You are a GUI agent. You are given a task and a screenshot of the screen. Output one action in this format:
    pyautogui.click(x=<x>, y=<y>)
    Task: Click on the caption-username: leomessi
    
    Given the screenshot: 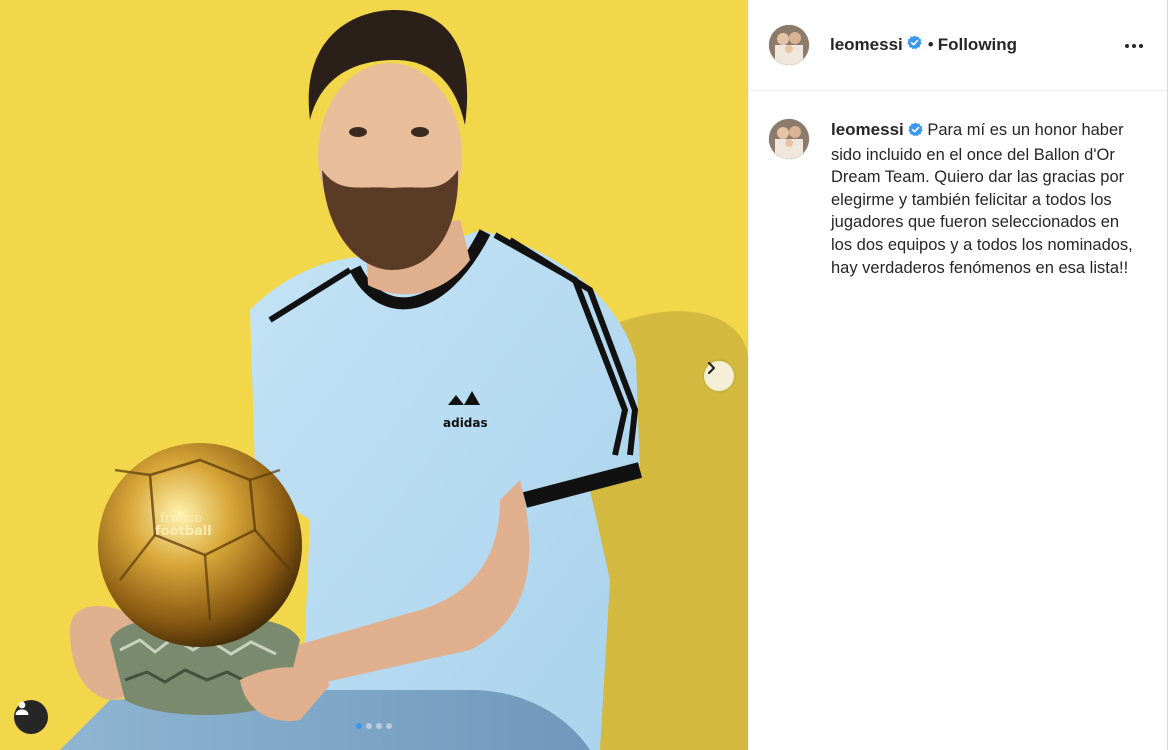 What is the action you would take?
    pyautogui.click(x=867, y=129)
    